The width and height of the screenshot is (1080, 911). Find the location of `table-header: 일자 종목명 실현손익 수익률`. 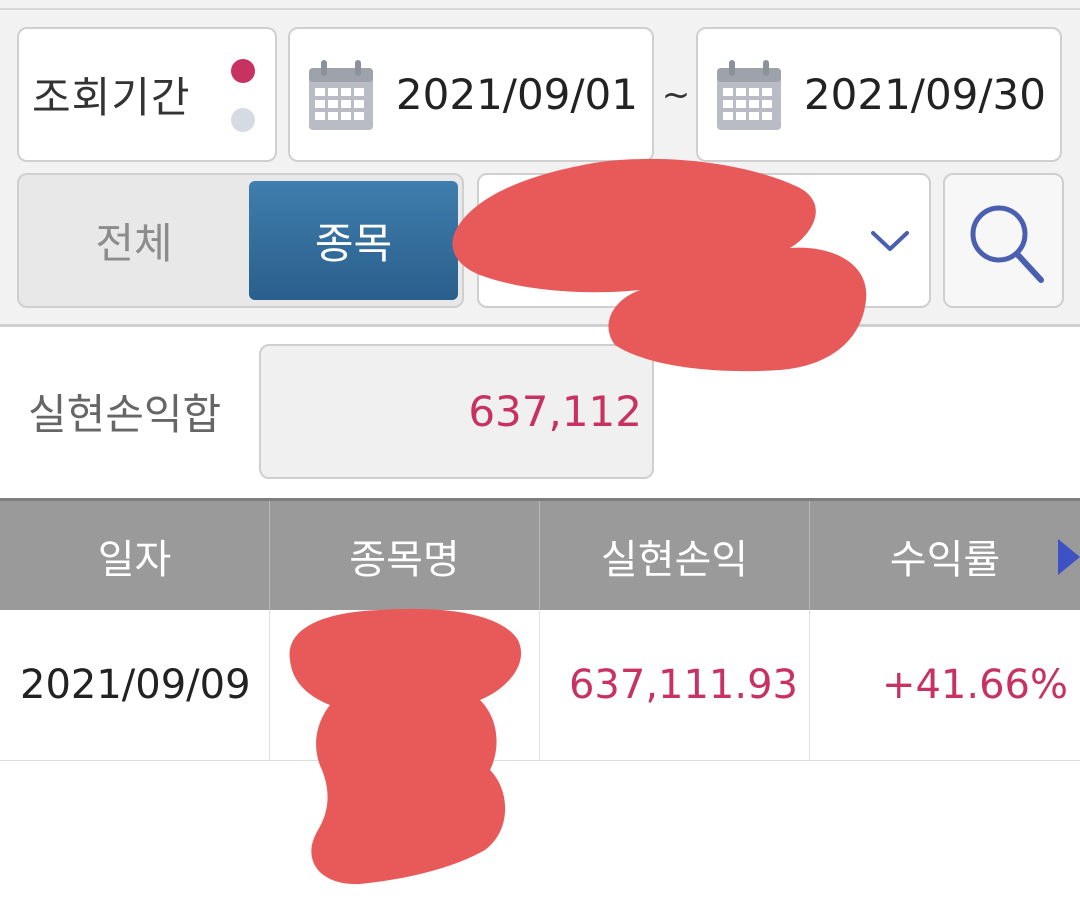

table-header: 일자 종목명 실현손익 수익률 is located at coordinates (540, 554).